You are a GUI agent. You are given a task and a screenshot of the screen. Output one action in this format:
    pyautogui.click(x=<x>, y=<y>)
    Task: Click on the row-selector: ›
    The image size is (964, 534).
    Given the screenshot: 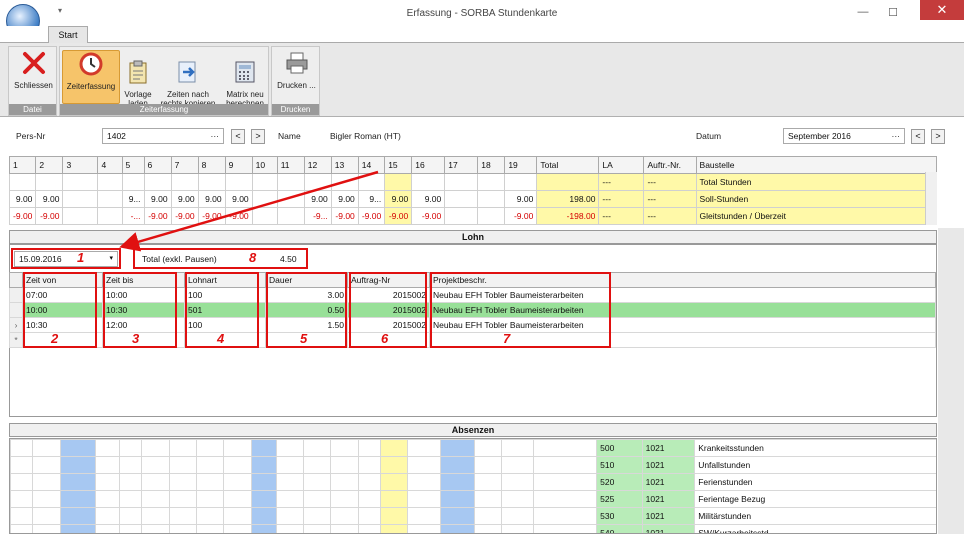 What is the action you would take?
    pyautogui.click(x=16, y=325)
    